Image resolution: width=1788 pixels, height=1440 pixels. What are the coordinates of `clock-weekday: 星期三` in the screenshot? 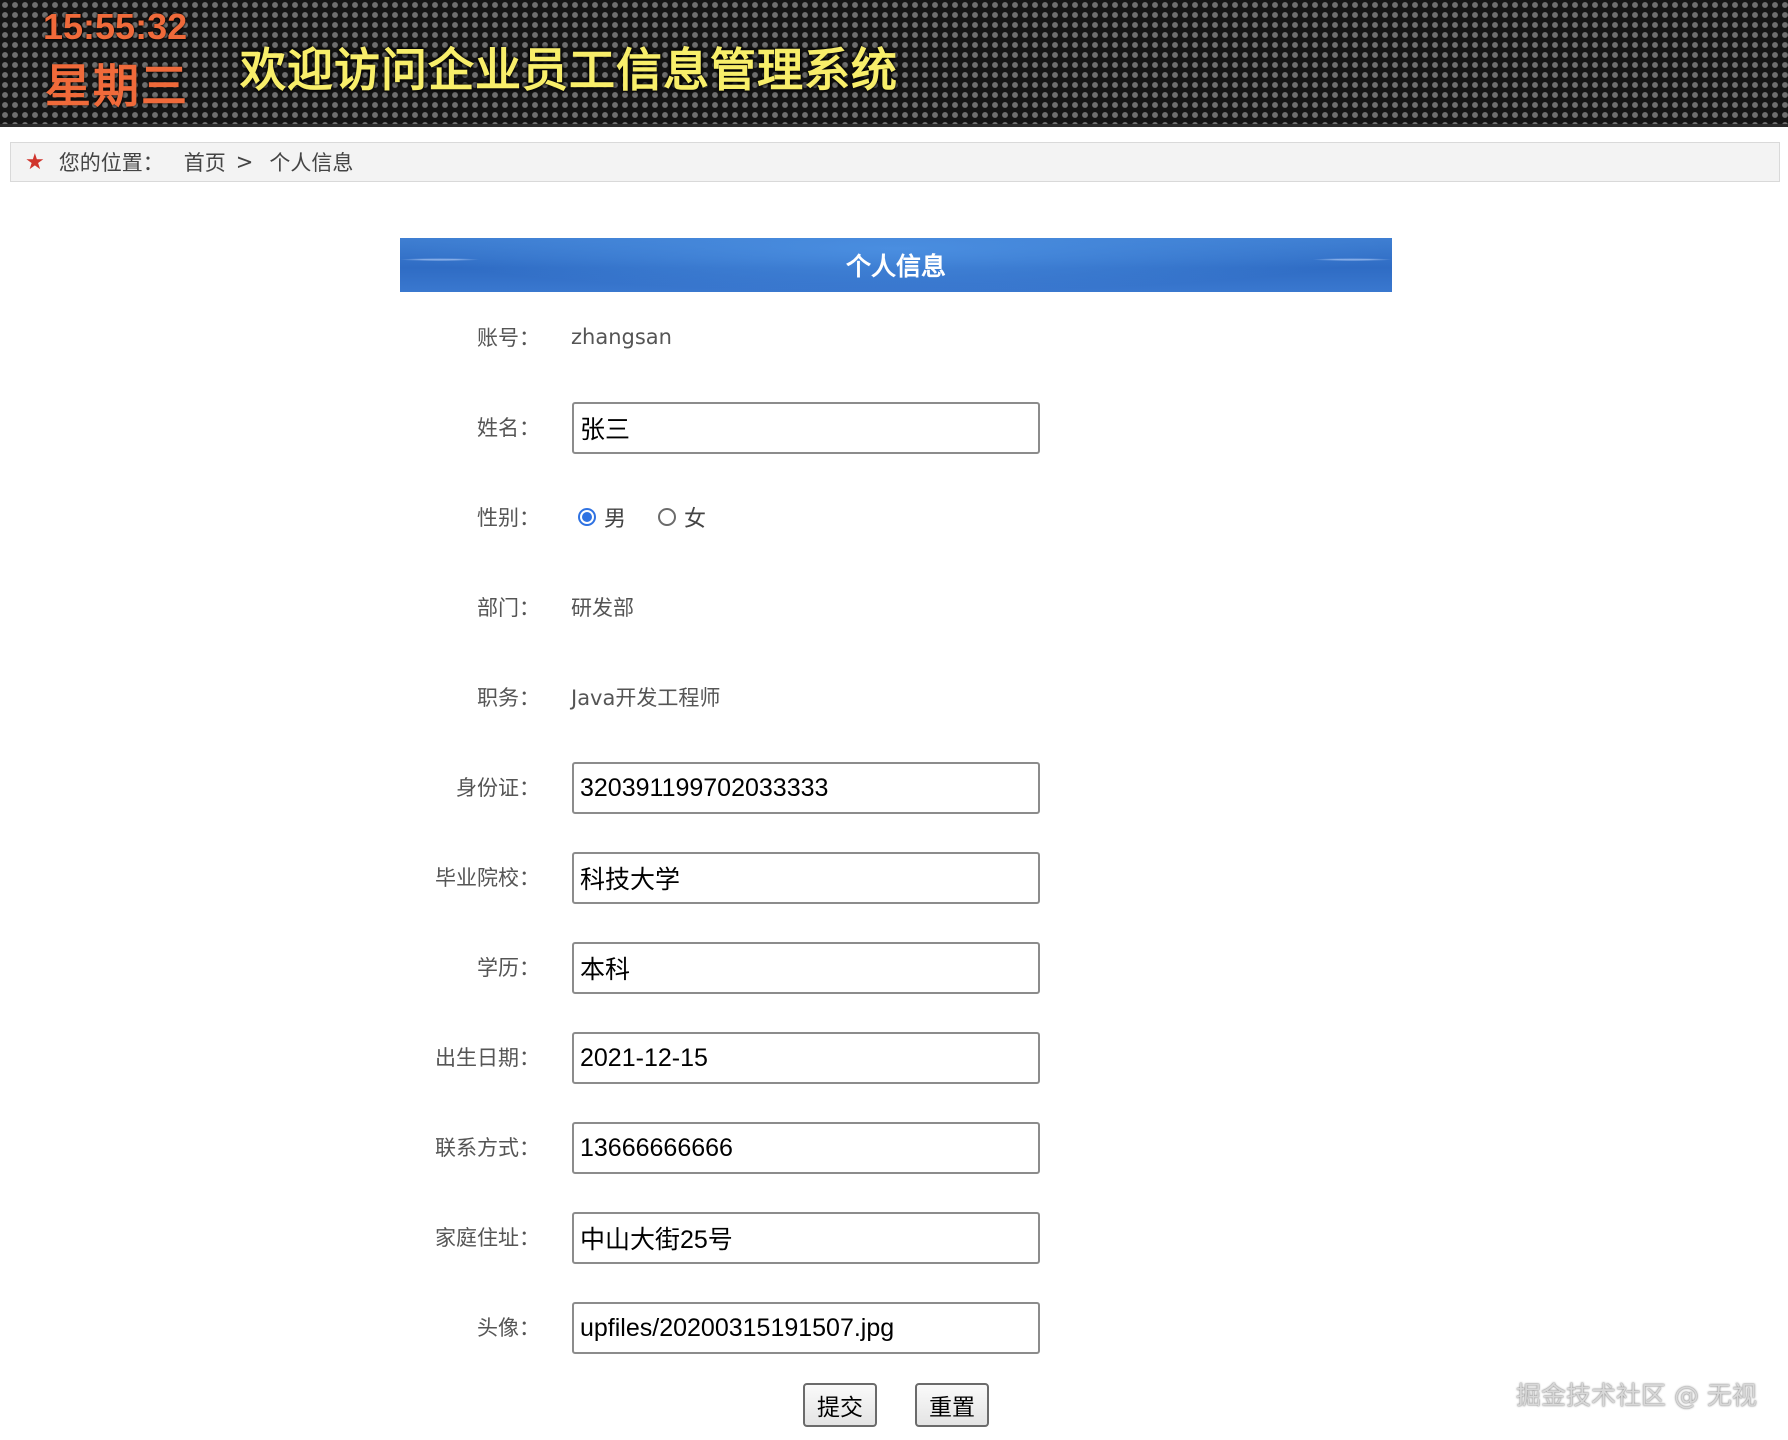 It's located at (117, 86).